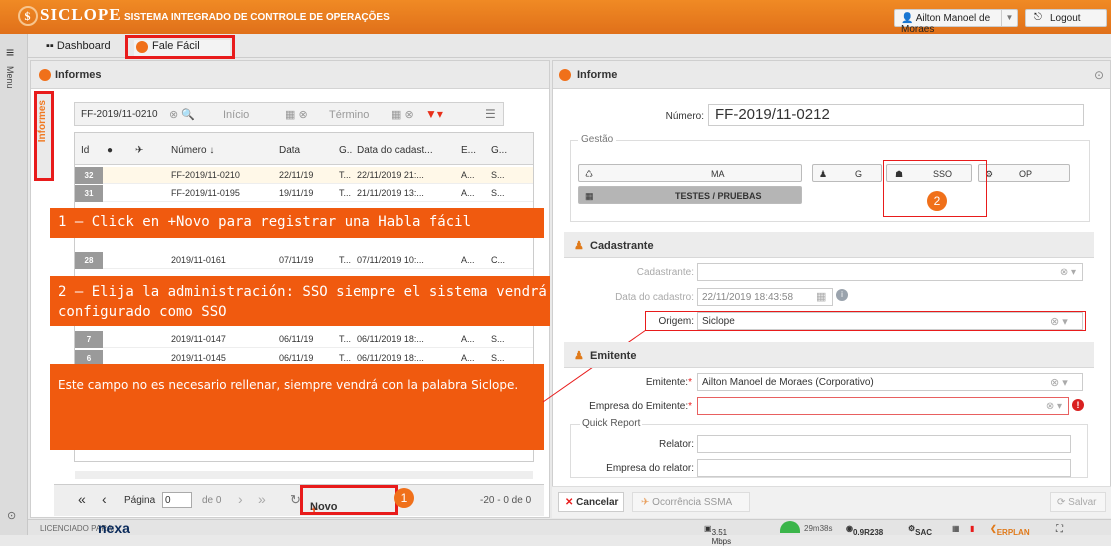 The width and height of the screenshot is (1111, 546). What do you see at coordinates (1010, 530) in the screenshot?
I see `erplan-logo: ❮ ERPLAN` at bounding box center [1010, 530].